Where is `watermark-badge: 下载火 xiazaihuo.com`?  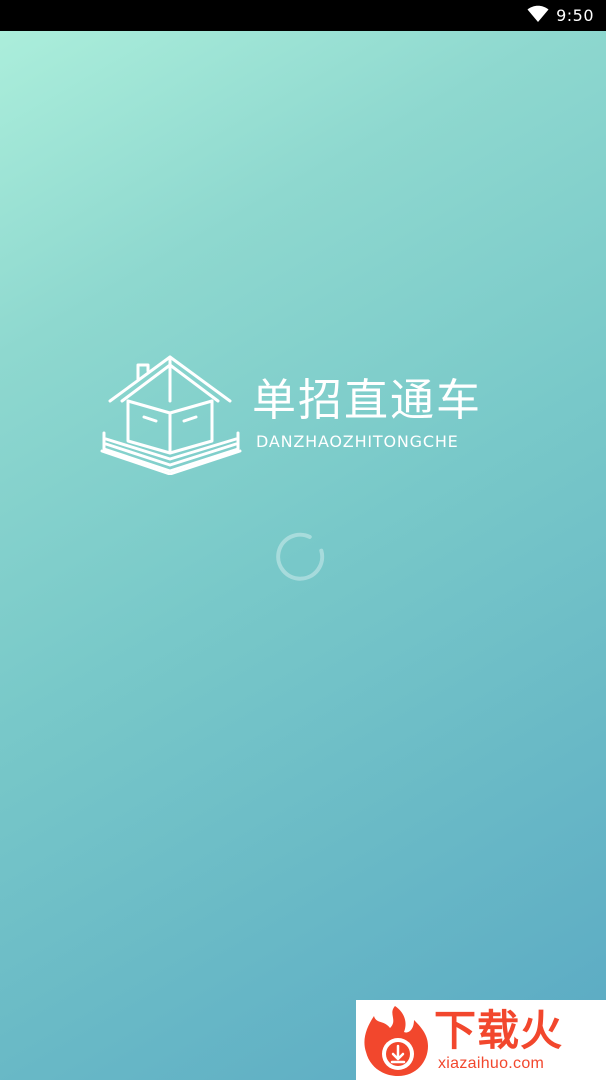 watermark-badge: 下载火 xiazaihuo.com is located at coordinates (481, 1040).